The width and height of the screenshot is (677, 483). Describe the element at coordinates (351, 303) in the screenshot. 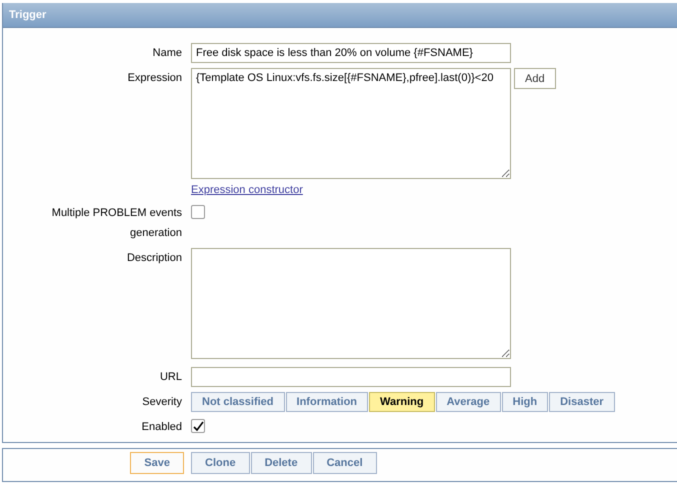

I see `description-field` at that location.